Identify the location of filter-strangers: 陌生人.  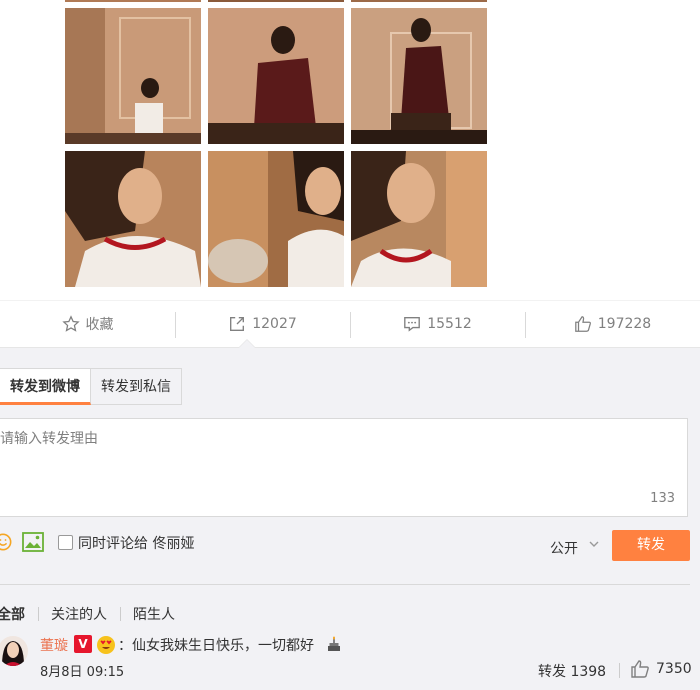
(154, 614).